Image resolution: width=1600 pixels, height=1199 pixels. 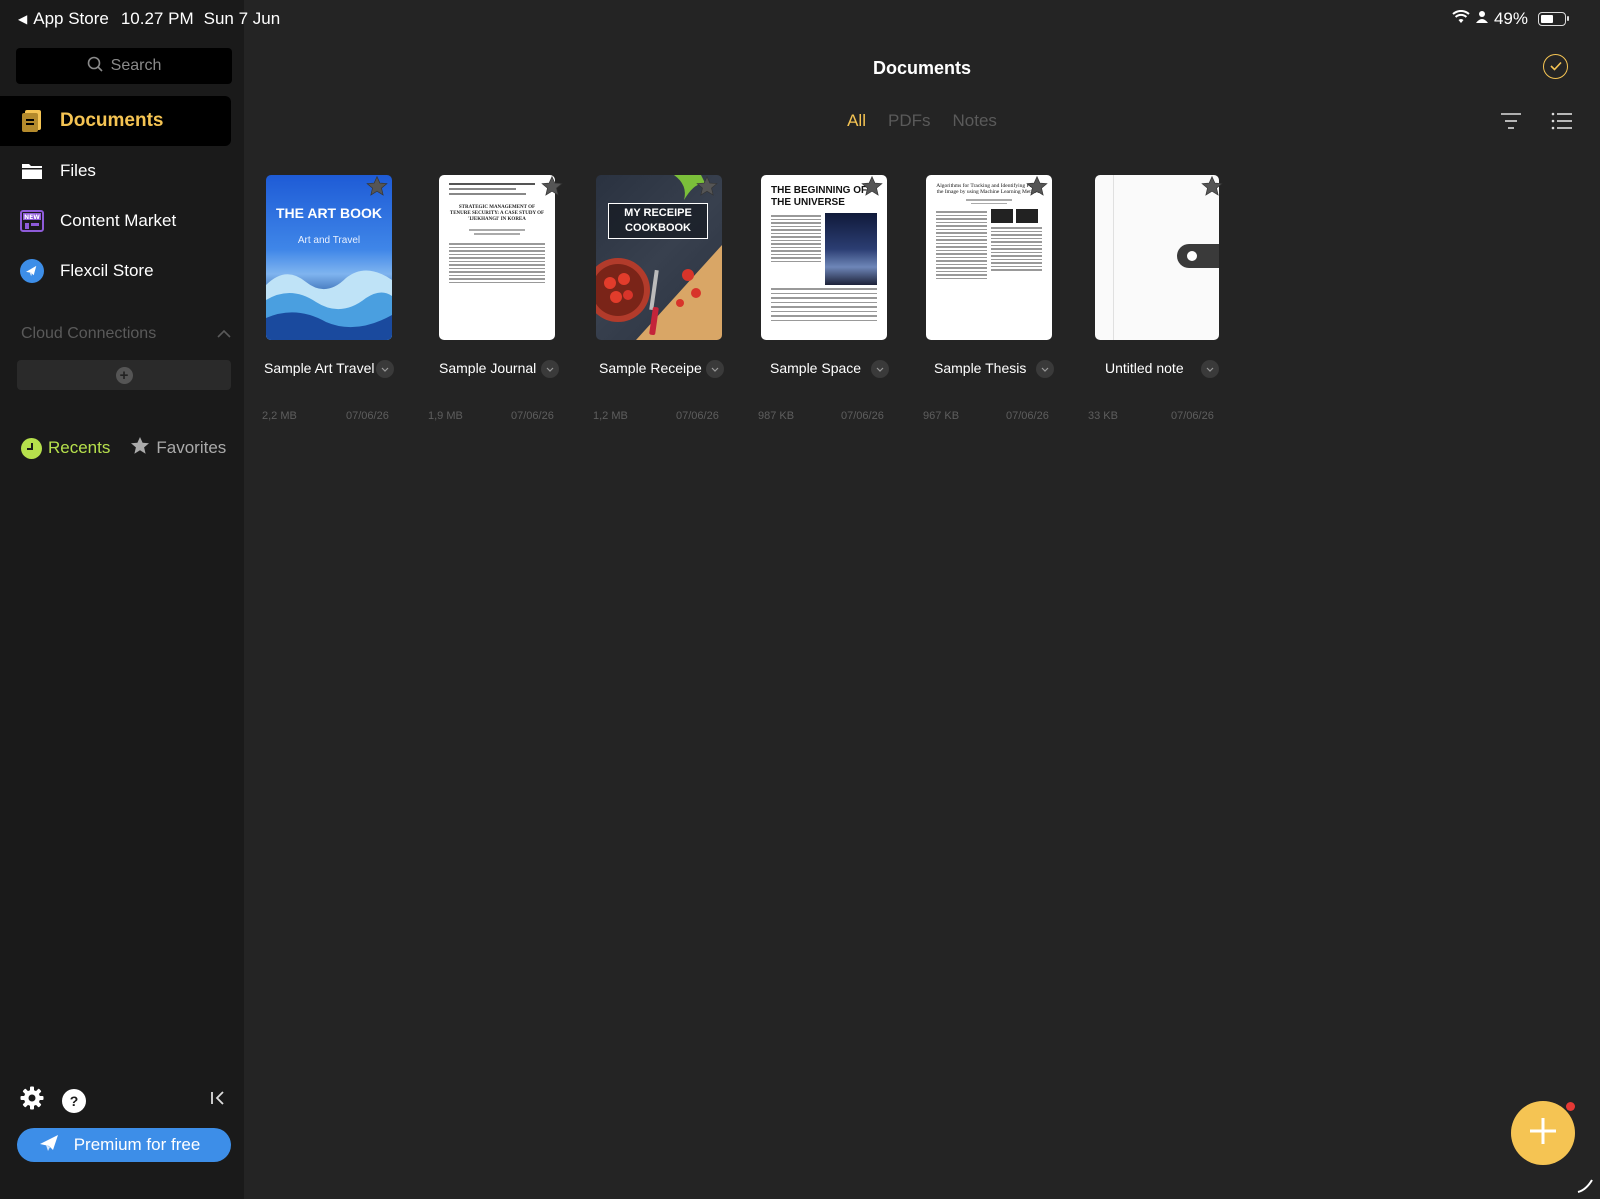 What do you see at coordinates (224, 334) in the screenshot?
I see `chevron-up-icon` at bounding box center [224, 334].